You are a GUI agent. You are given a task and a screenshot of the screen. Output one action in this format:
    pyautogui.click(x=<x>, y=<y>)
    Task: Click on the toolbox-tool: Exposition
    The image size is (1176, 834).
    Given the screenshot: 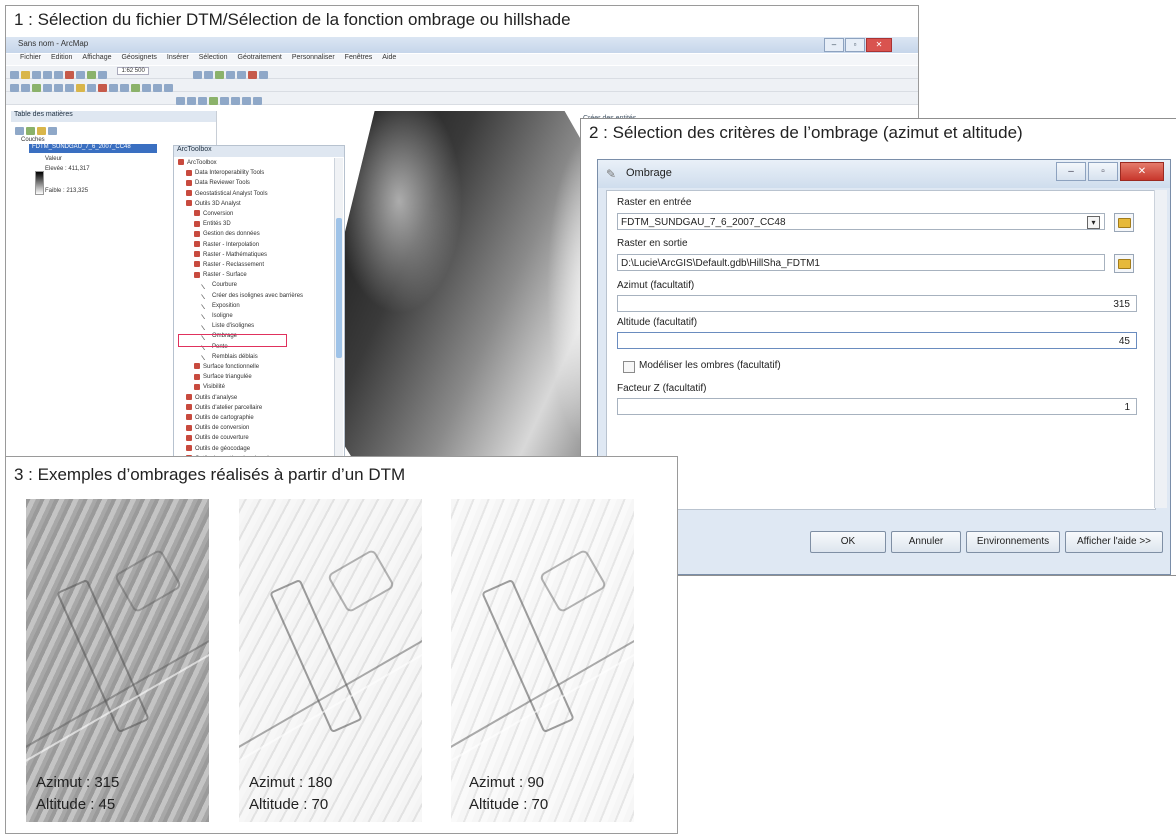 What is the action you would take?
    pyautogui.click(x=220, y=305)
    